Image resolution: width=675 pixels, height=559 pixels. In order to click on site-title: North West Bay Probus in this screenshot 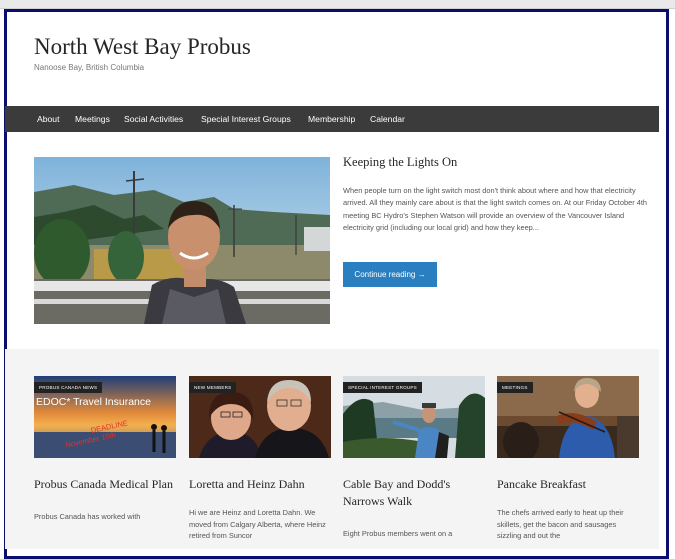, I will do `click(142, 47)`.